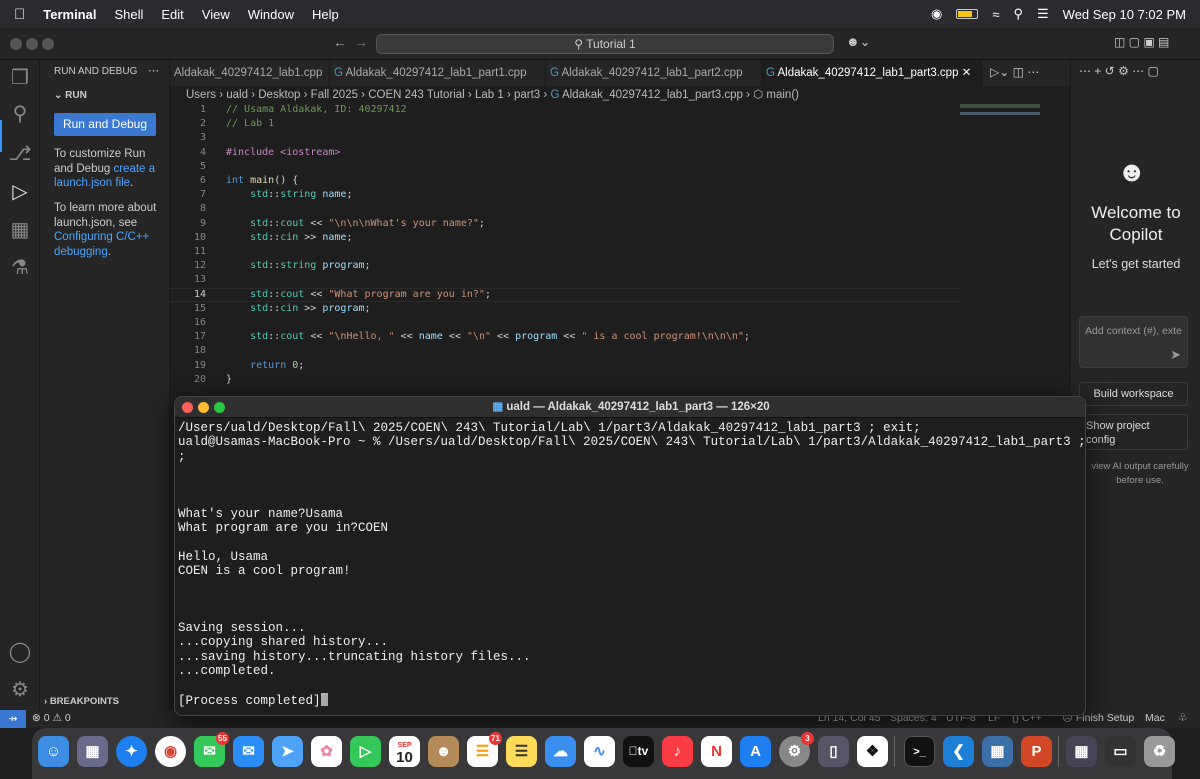  I want to click on nav-forward-icon: →, so click(361, 42).